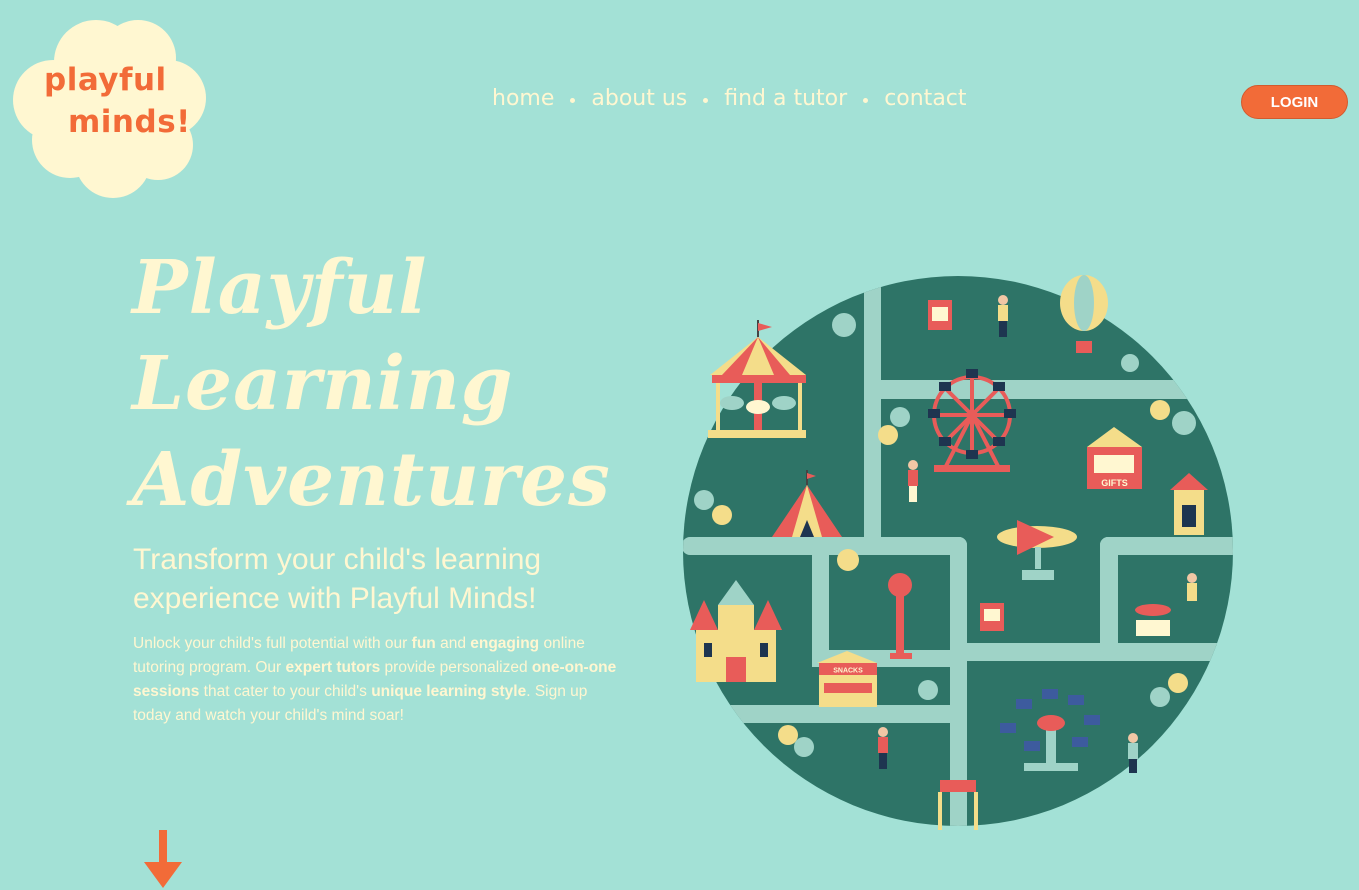 This screenshot has height=890, width=1359. Describe the element at coordinates (163, 859) in the screenshot. I see `scroll-down-arrow-icon` at that location.